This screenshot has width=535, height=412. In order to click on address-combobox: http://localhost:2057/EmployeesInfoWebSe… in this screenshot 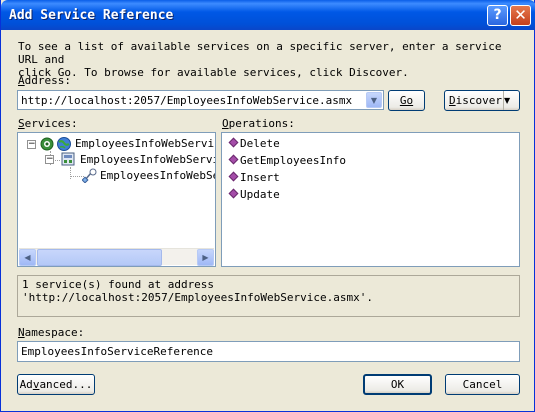, I will do `click(200, 100)`.